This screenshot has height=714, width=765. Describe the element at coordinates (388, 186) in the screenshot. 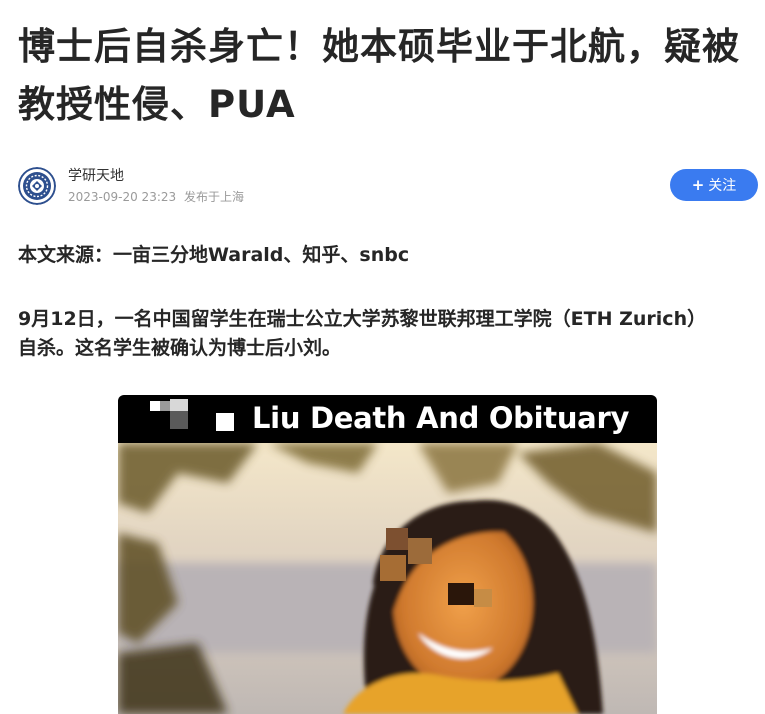

I see `author-row: 学研天地 2023-09-20 23:23 发布于上海 + 关注` at that location.